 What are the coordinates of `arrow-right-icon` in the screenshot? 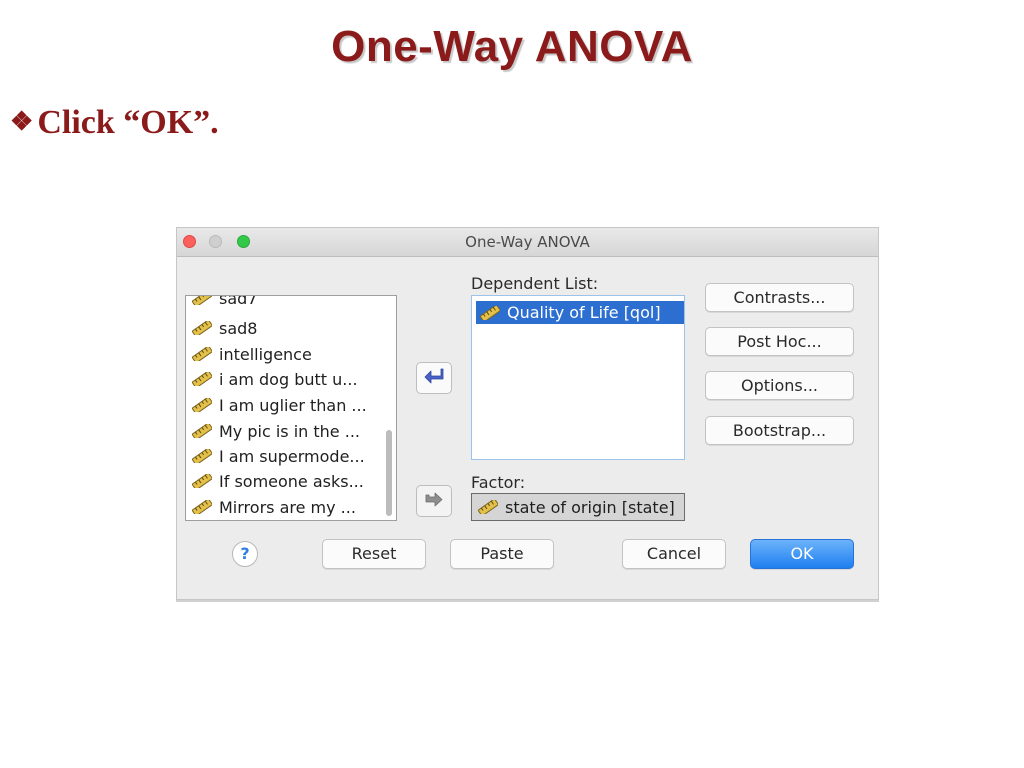 It's located at (434, 501).